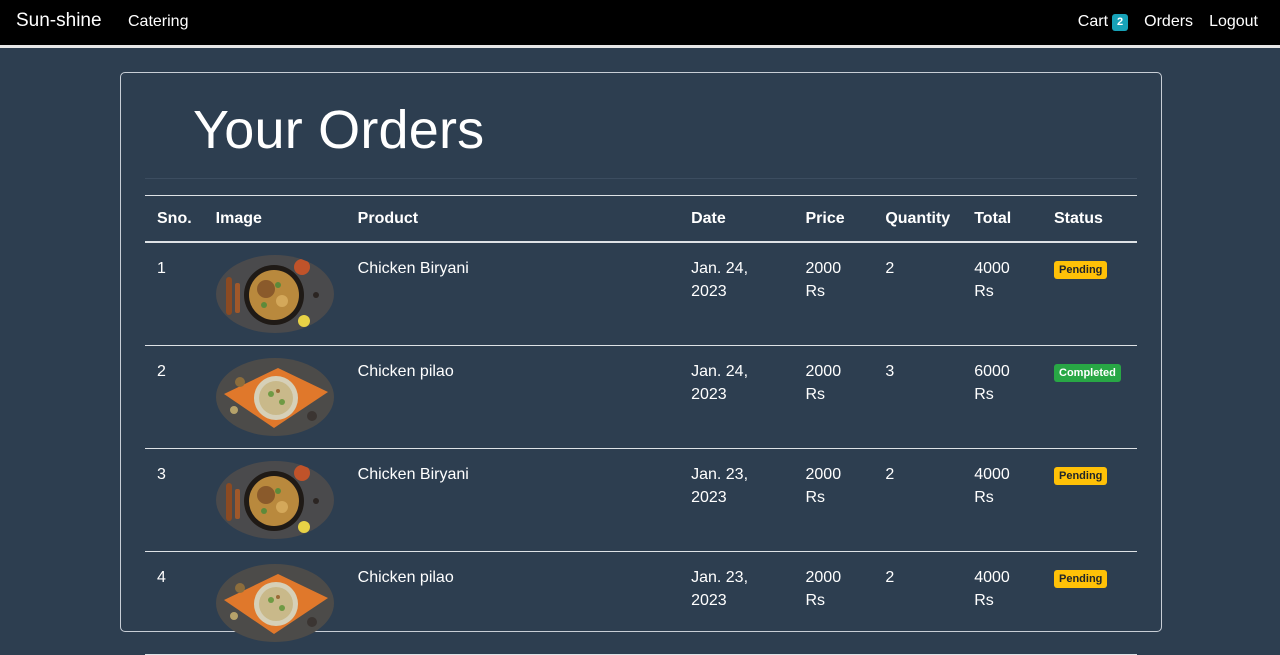 This screenshot has width=1280, height=655. What do you see at coordinates (174, 500) in the screenshot?
I see `cell-sno: 3` at bounding box center [174, 500].